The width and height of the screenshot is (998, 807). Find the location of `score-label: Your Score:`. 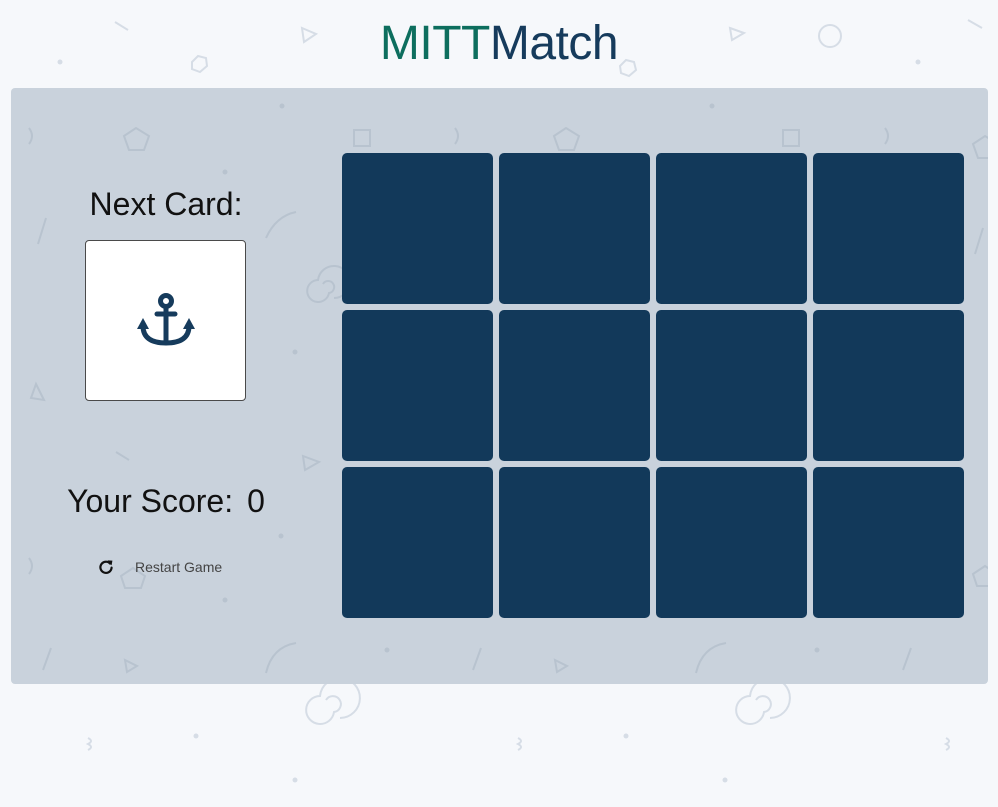

score-label: Your Score: is located at coordinates (150, 501).